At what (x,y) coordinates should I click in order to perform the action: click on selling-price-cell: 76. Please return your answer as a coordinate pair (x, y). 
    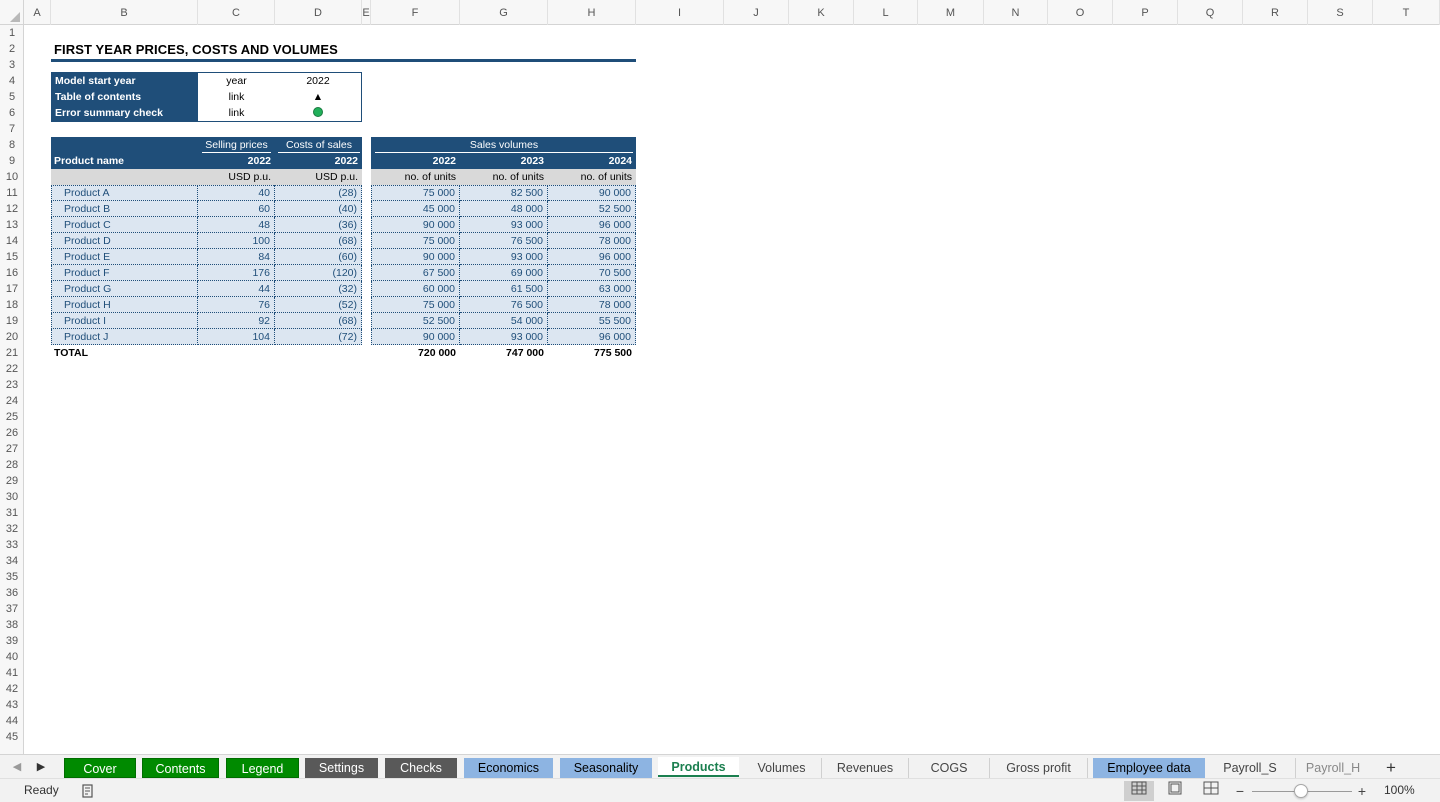
    Looking at the image, I should click on (236, 305).